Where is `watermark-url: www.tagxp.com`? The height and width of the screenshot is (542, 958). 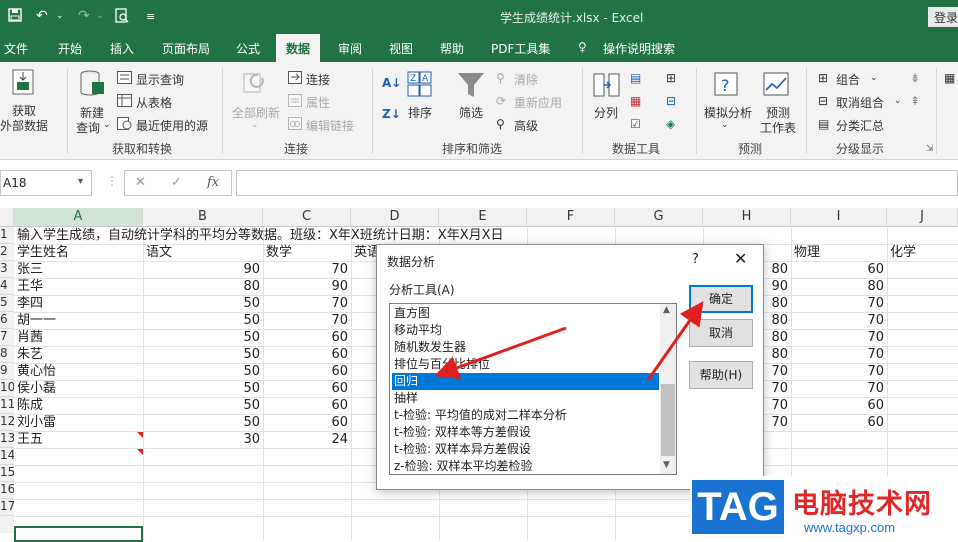 watermark-url: www.tagxp.com is located at coordinates (850, 527).